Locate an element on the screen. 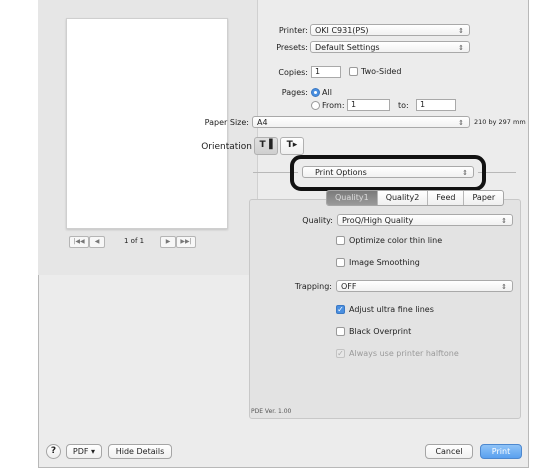 The height and width of the screenshot is (468, 538). presets-label: Presets: is located at coordinates (292, 47).